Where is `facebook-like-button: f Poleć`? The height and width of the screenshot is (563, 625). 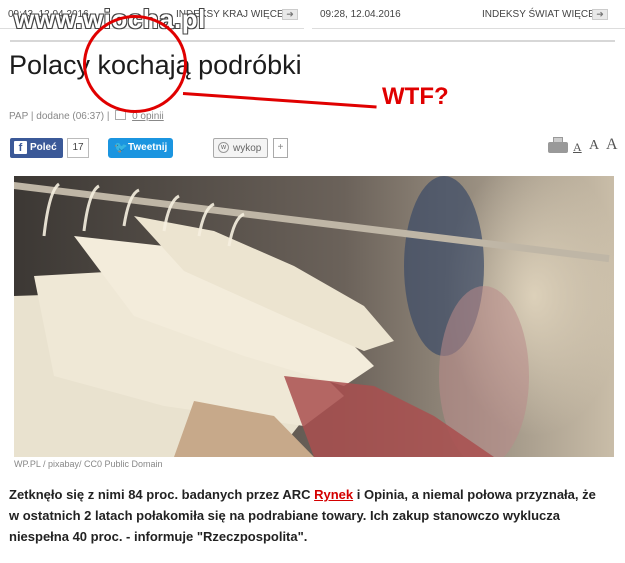
facebook-like-button: f Poleć is located at coordinates (36, 148).